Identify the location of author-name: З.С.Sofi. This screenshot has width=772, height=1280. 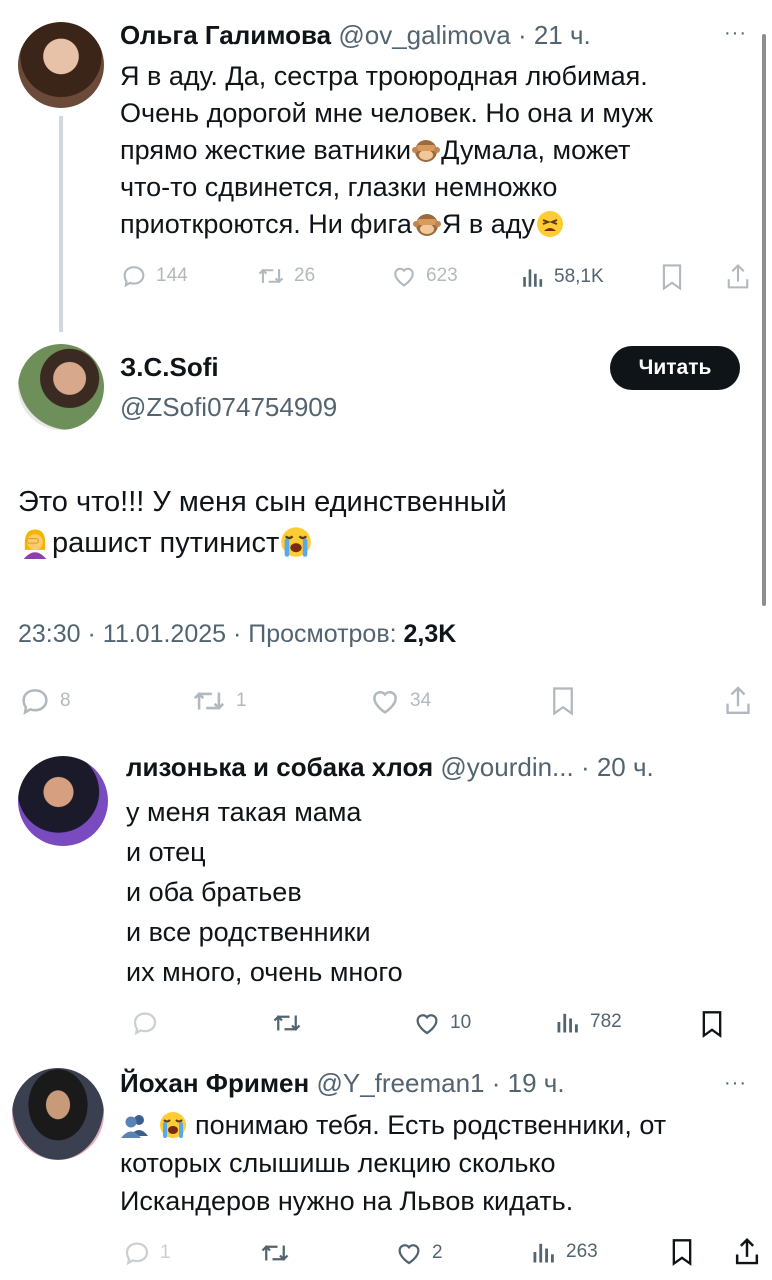
(169, 367).